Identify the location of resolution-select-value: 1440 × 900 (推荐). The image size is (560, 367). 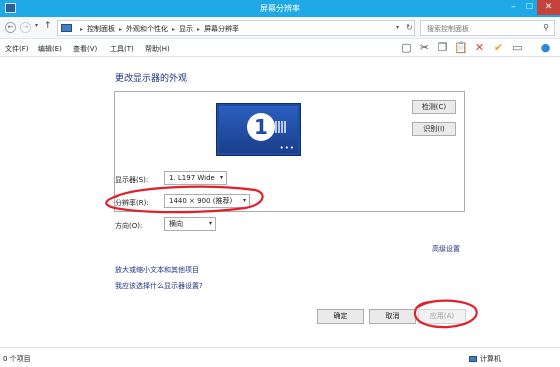
(201, 201).